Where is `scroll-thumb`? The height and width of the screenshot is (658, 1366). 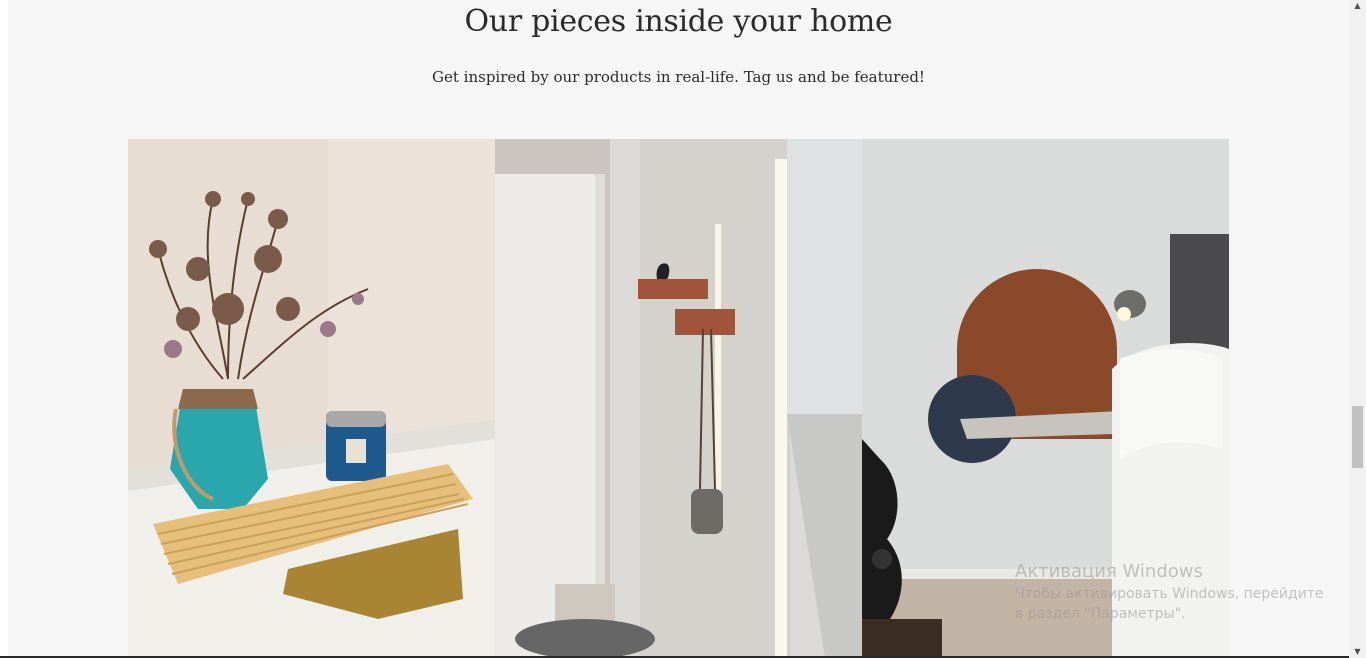 scroll-thumb is located at coordinates (1357, 437).